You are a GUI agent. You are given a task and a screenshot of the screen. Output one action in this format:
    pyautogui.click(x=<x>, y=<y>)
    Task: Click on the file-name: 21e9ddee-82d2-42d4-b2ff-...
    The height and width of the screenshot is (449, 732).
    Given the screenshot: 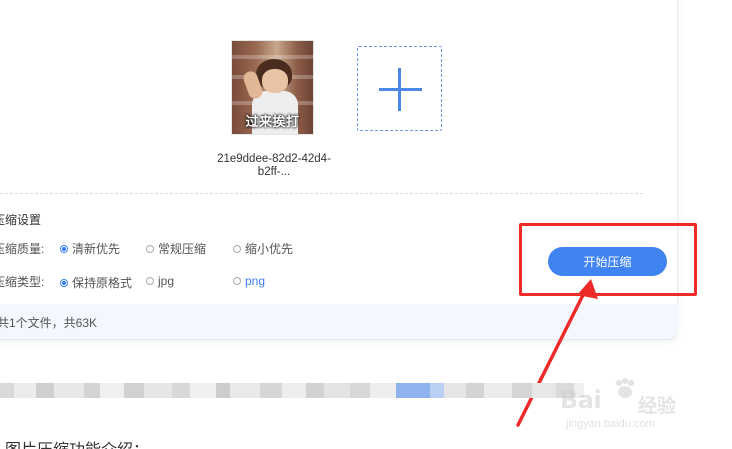 What is the action you would take?
    pyautogui.click(x=274, y=165)
    